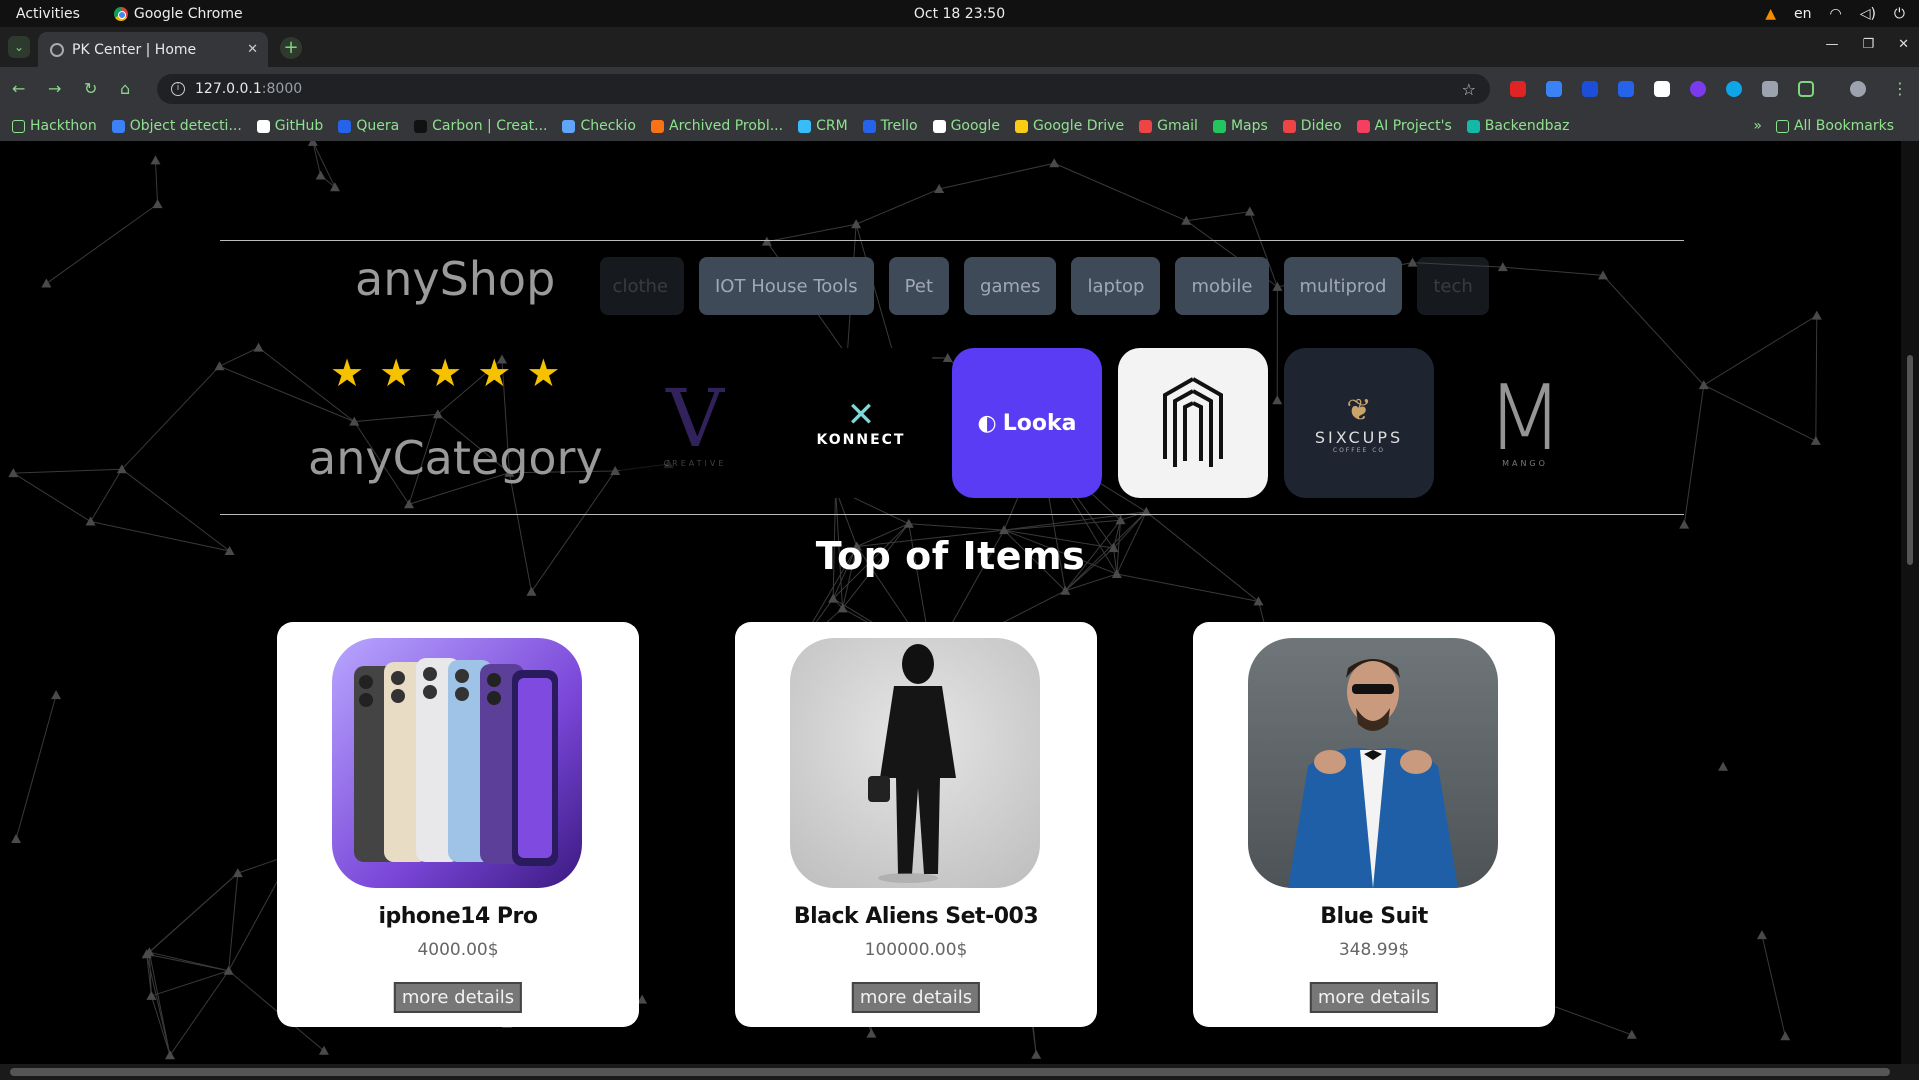 Image resolution: width=1919 pixels, height=1080 pixels. I want to click on bookmark-item: Quera, so click(368, 126).